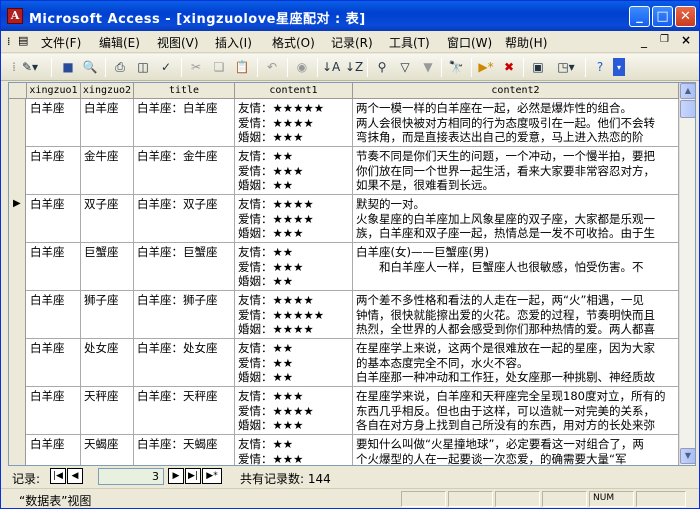  What do you see at coordinates (184, 315) in the screenshot?
I see `cell-title: 白羊座：狮子座` at bounding box center [184, 315].